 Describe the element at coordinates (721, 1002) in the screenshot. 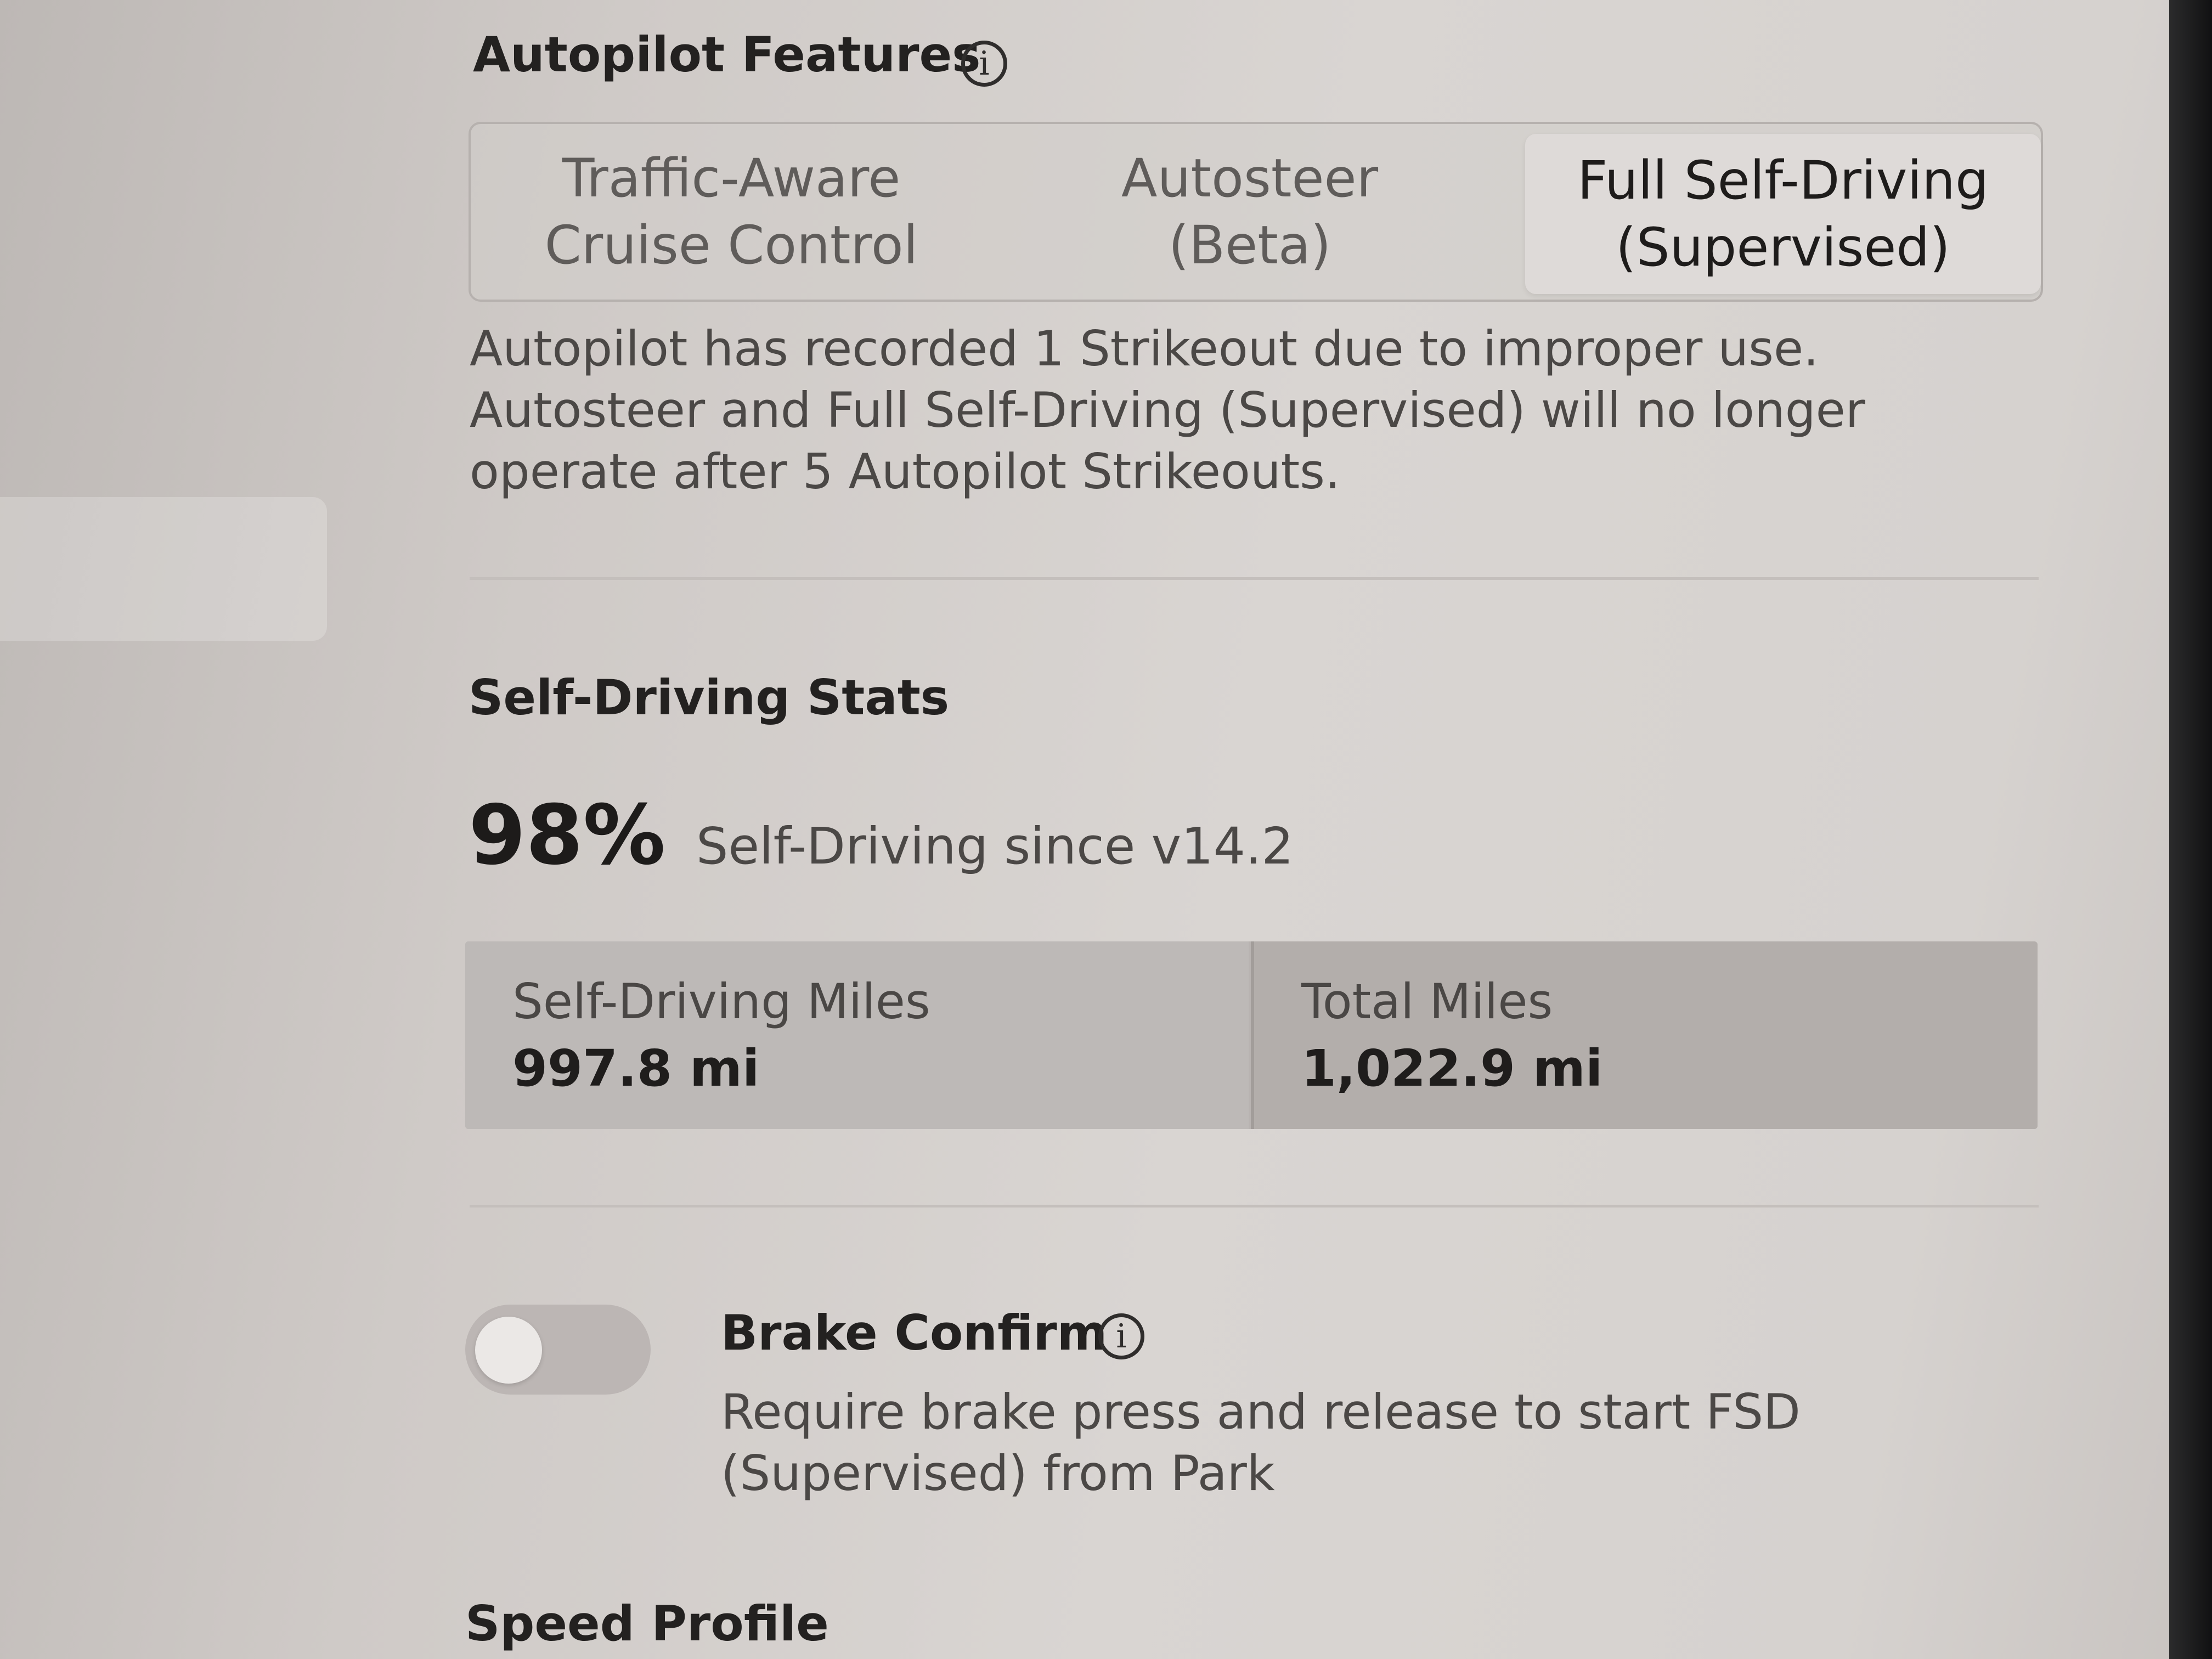

I see `self-driving-miles-label: Self-Driving Miles` at that location.